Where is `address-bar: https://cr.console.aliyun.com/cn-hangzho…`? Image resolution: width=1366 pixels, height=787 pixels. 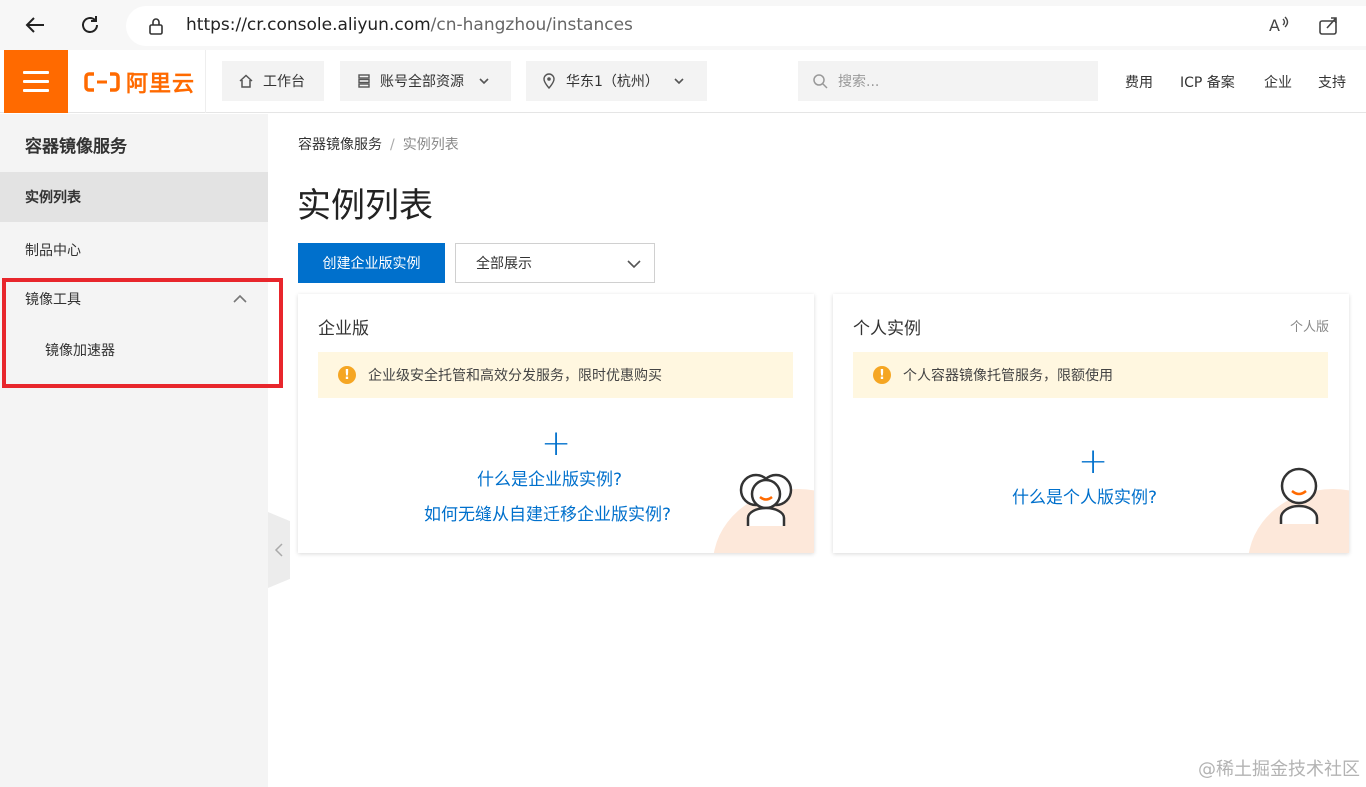 address-bar: https://cr.console.aliyun.com/cn-hangzho… is located at coordinates (746, 26).